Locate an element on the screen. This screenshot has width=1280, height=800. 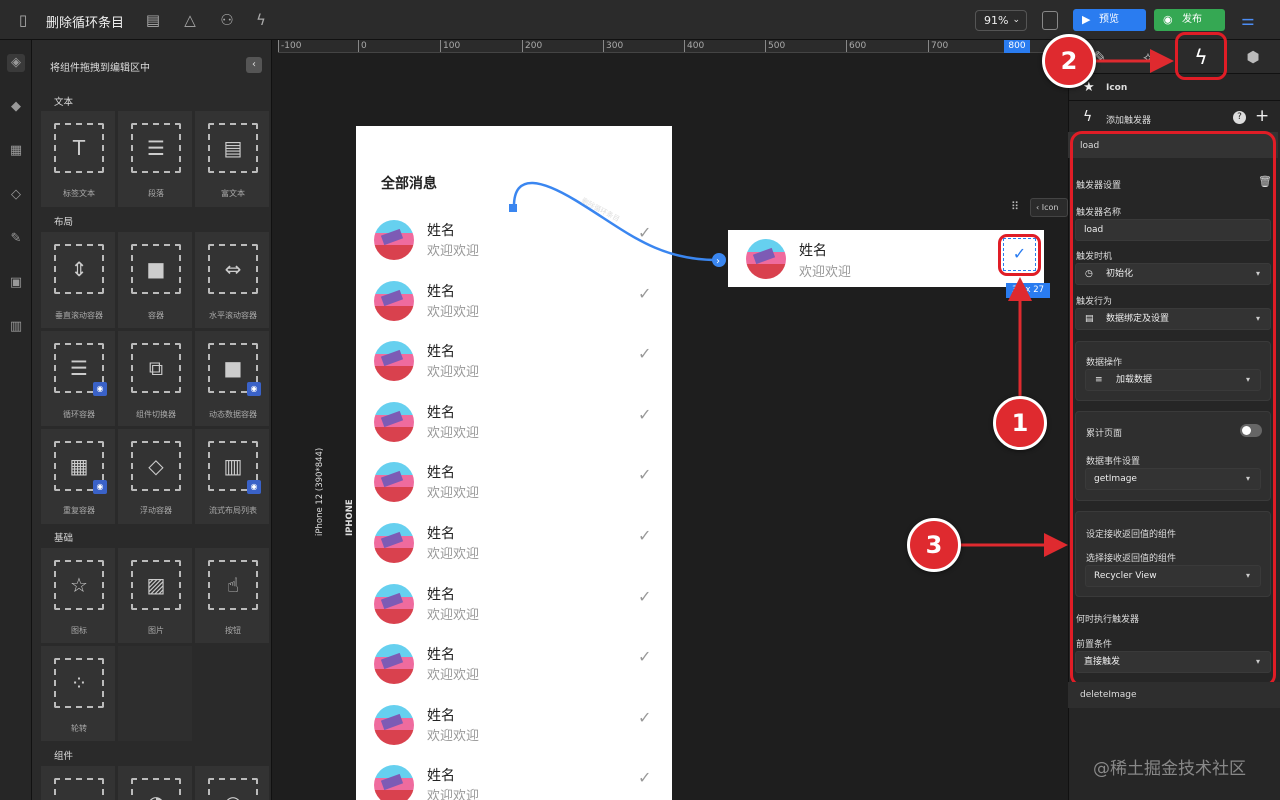
list-icon: ☰ ◉ is located at coordinates (80, 369).